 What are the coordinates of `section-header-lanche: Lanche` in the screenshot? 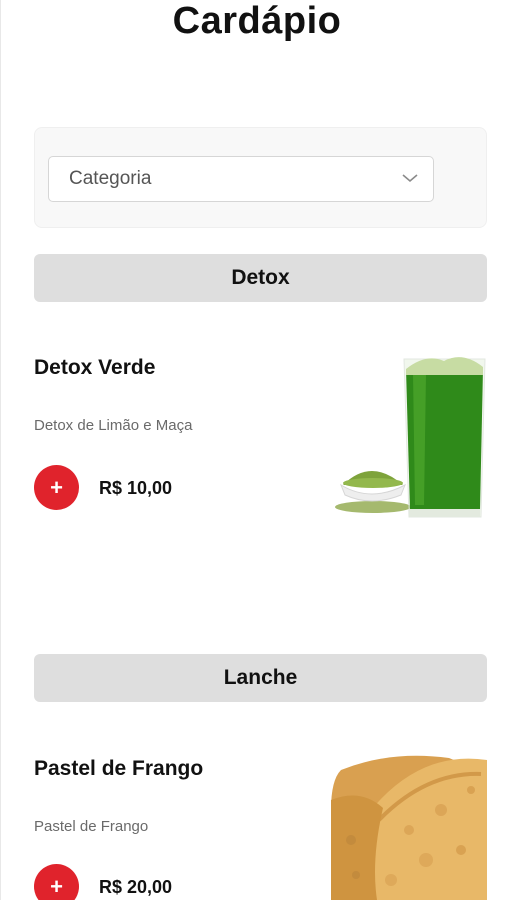 It's located at (260, 678).